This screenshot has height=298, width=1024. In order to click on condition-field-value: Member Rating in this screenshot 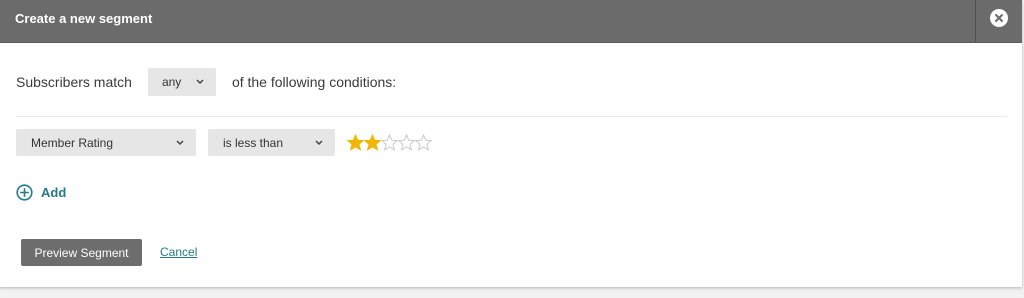, I will do `click(72, 142)`.